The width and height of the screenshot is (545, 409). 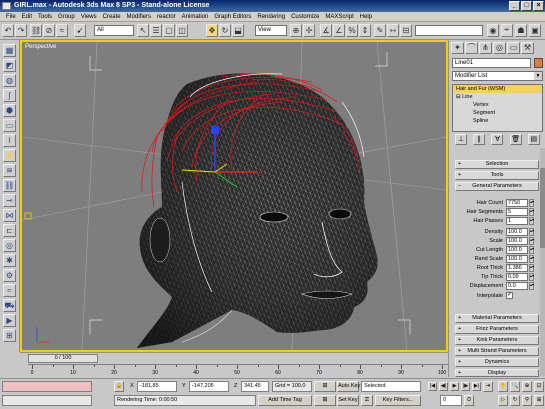 What do you see at coordinates (9, 320) in the screenshot?
I see `preview-animation-icon: ▶` at bounding box center [9, 320].